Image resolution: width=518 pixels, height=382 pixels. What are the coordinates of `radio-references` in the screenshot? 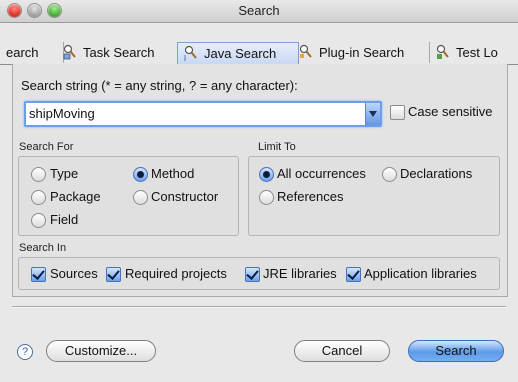 It's located at (266, 197).